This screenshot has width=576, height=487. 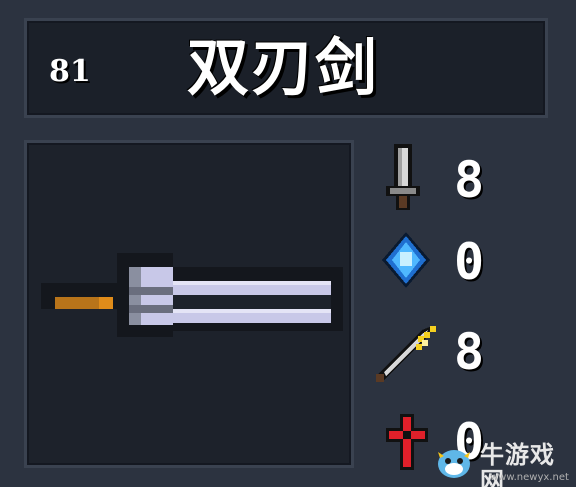 What do you see at coordinates (406, 260) in the screenshot?
I see `blue-energy-crystal-icon` at bounding box center [406, 260].